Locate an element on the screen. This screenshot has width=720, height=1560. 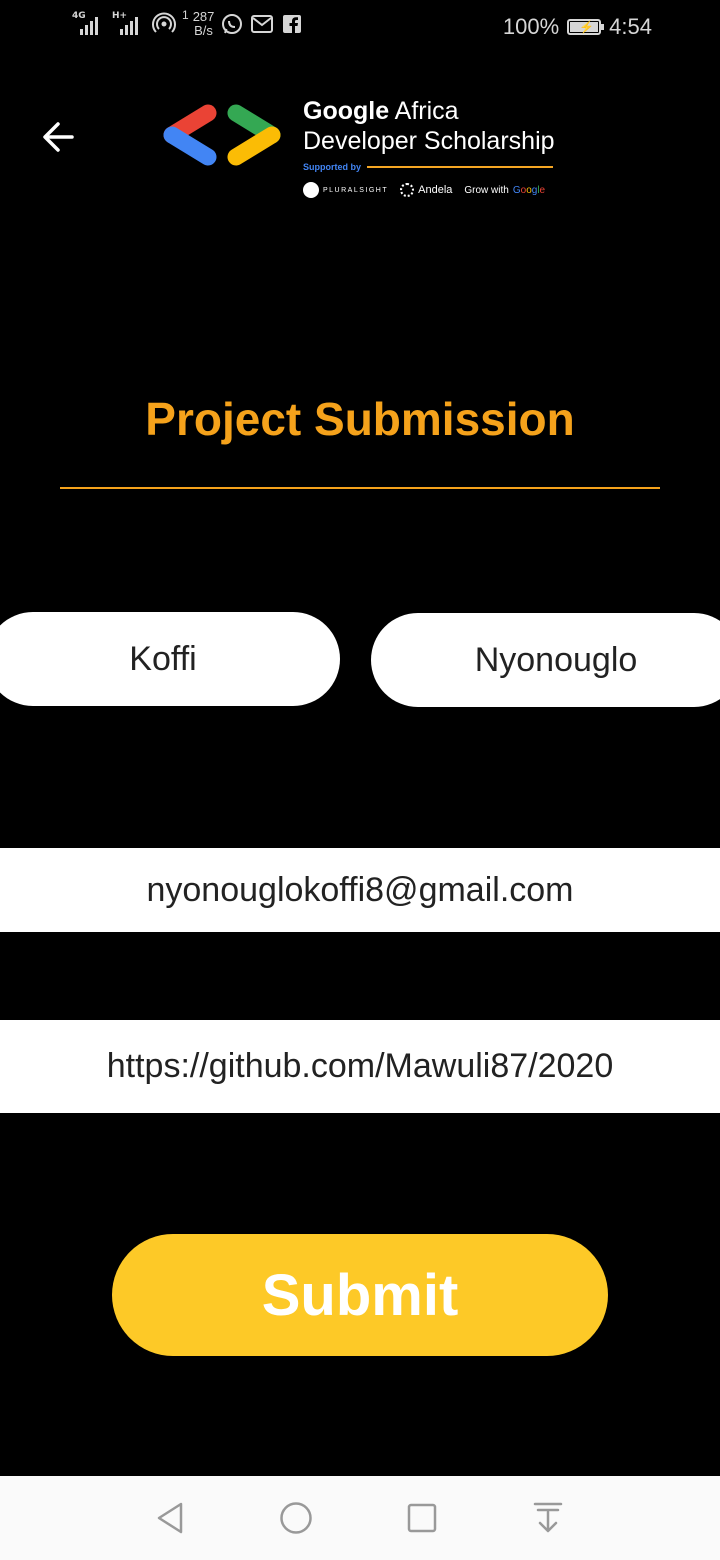
arrow-left-icon is located at coordinates (58, 137).